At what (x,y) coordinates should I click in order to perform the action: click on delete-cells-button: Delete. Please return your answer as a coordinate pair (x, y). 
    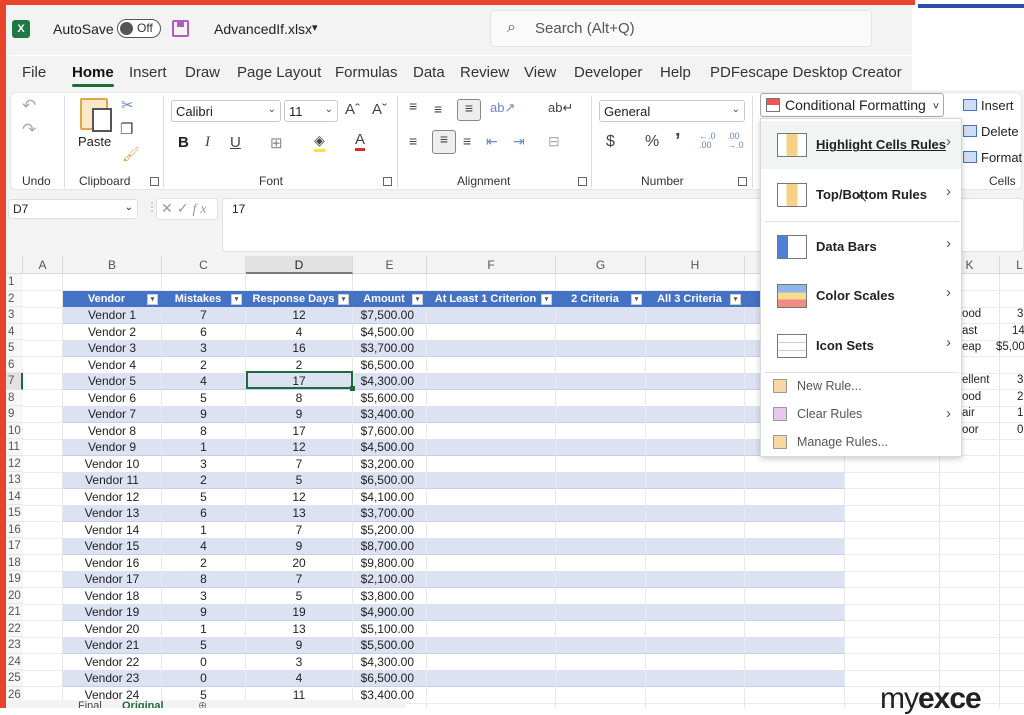
    Looking at the image, I should click on (991, 131).